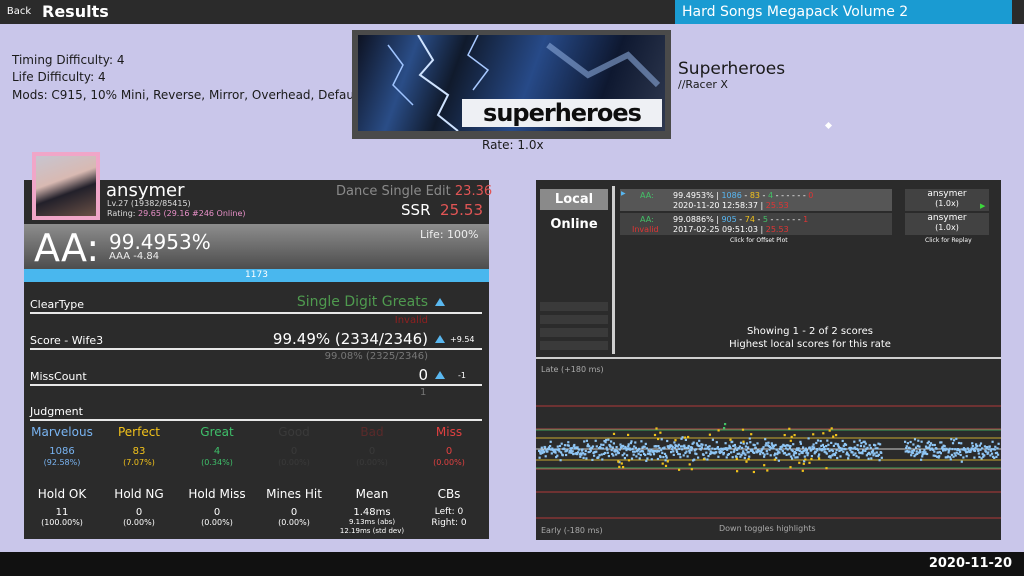  What do you see at coordinates (947, 227) in the screenshot?
I see `replay-rate: (1.0x)` at bounding box center [947, 227].